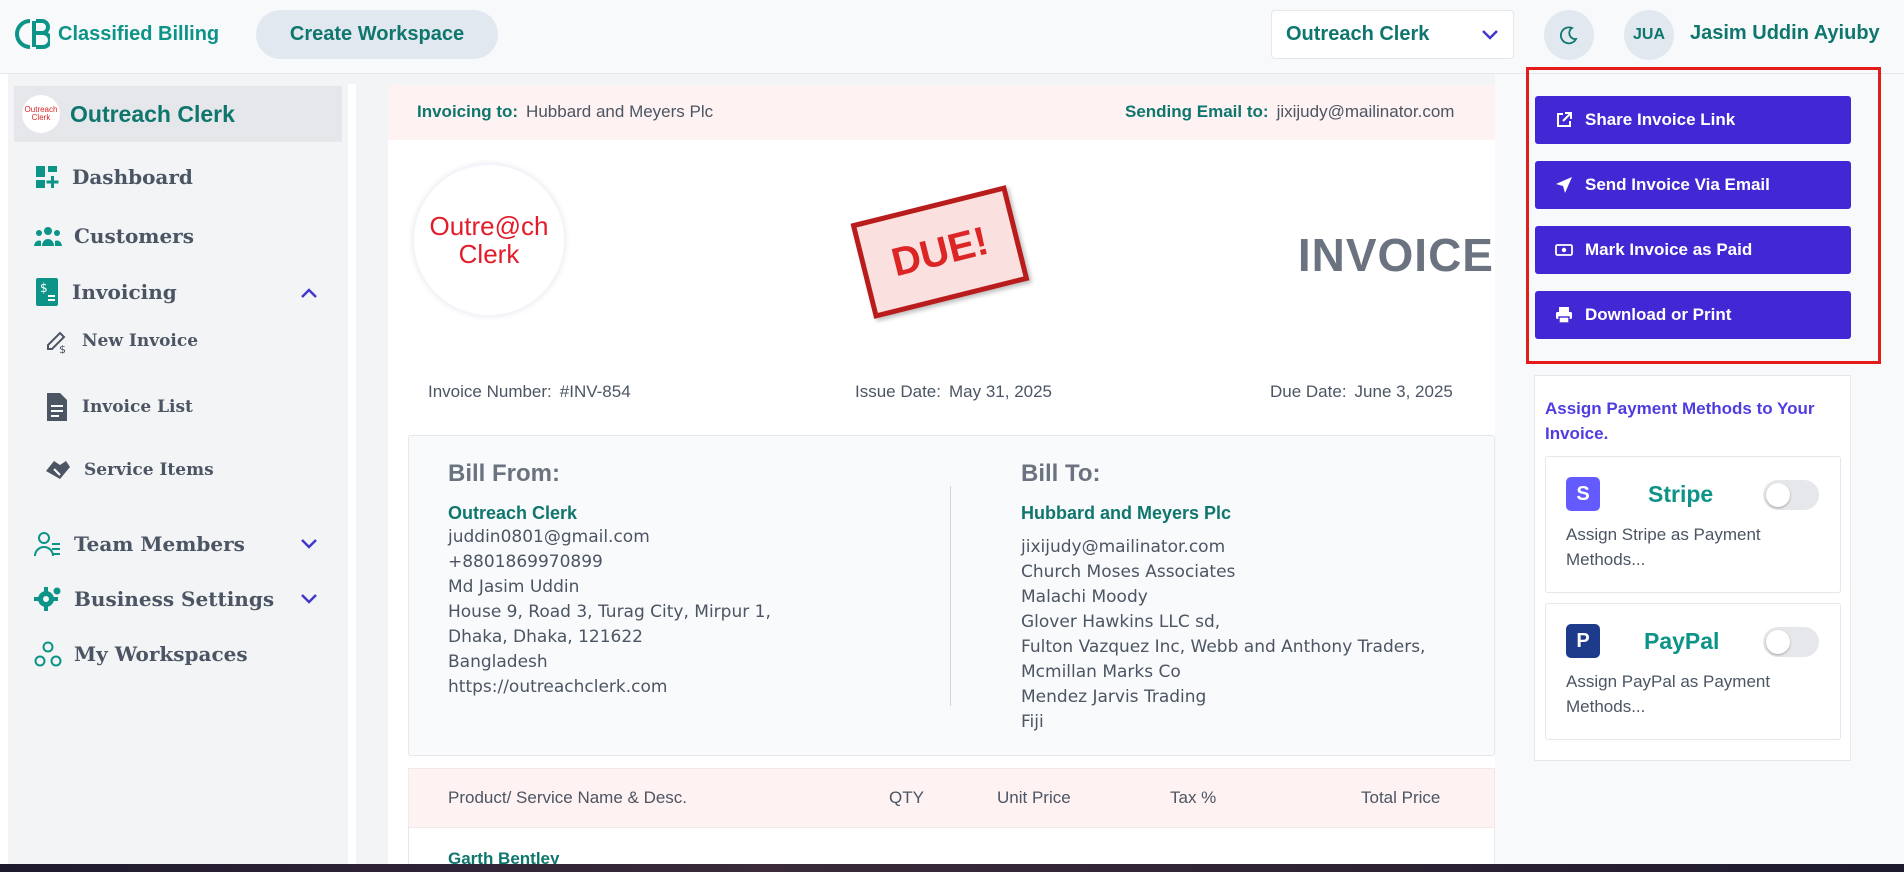 This screenshot has width=1904, height=872. I want to click on brand: Classified Billing, so click(115, 34).